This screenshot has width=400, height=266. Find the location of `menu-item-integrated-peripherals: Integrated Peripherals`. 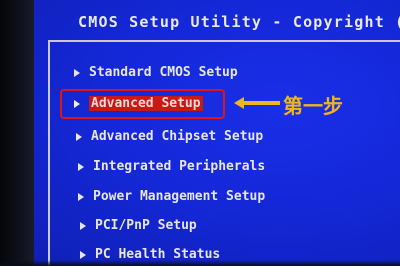

menu-item-integrated-peripherals: Integrated Peripherals is located at coordinates (171, 166).